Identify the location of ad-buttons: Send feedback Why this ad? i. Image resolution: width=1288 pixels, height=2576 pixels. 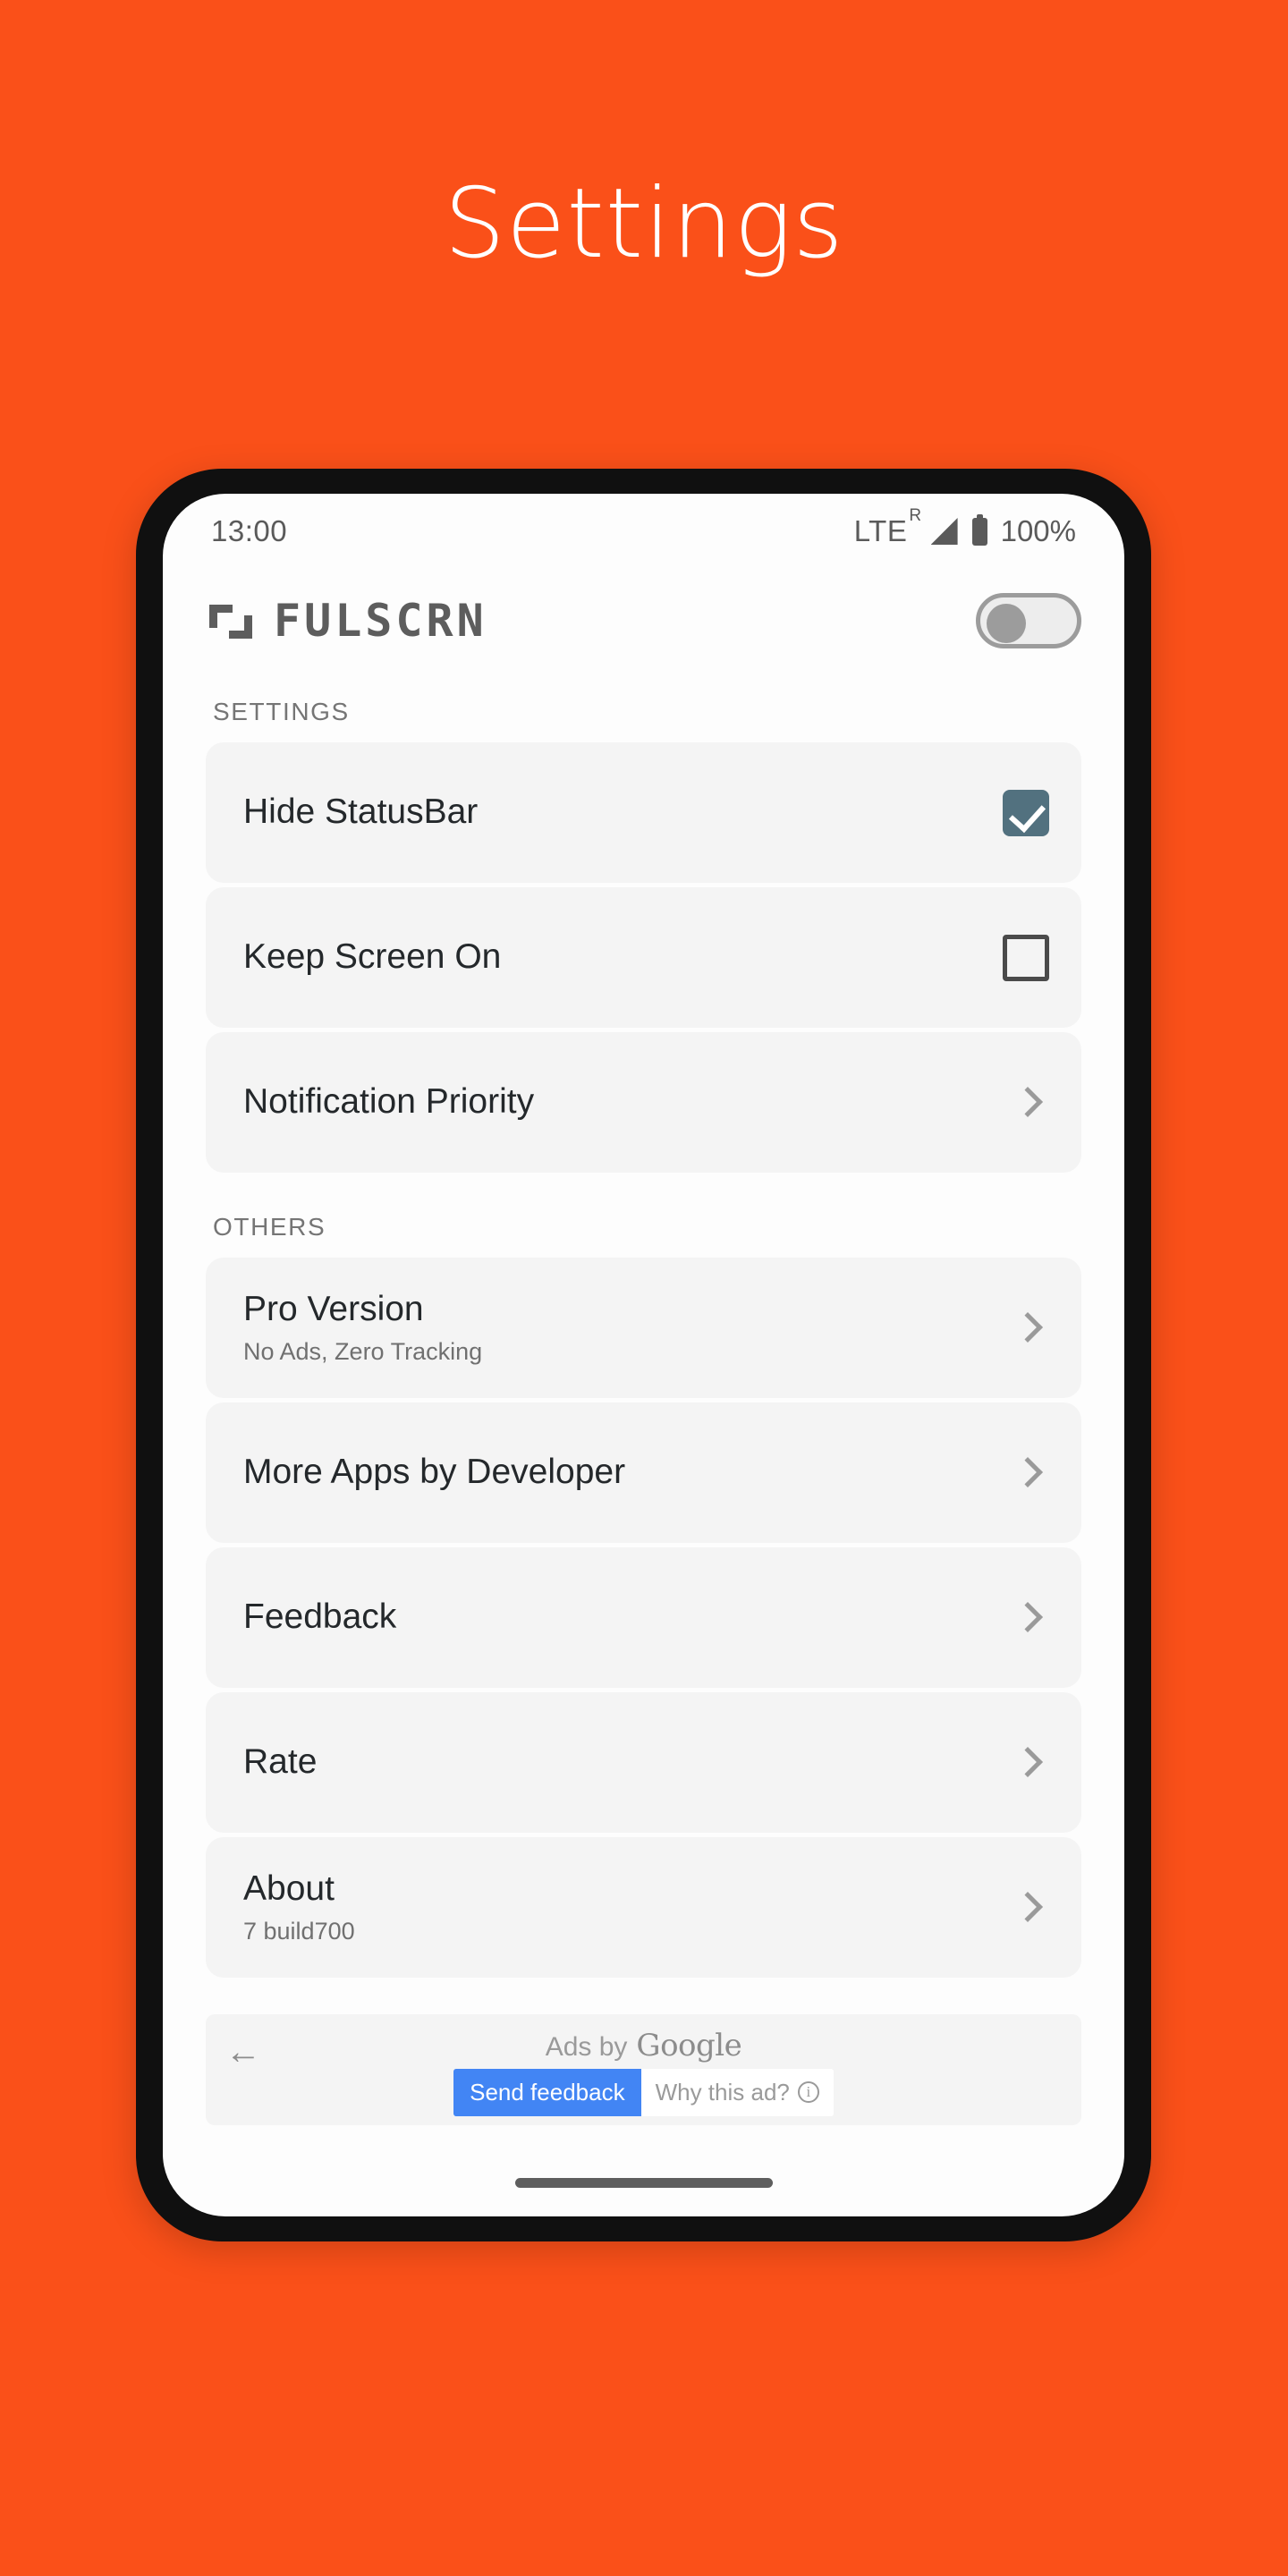
(643, 2092).